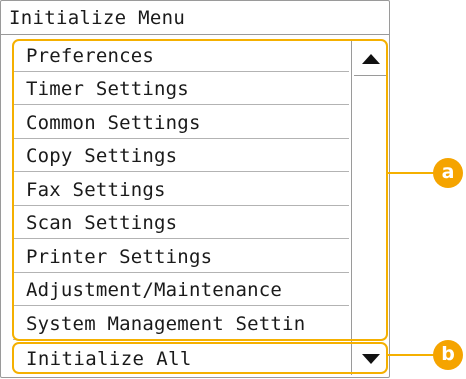  Describe the element at coordinates (181, 56) in the screenshot. I see `menu-item-preferences: Preferences` at that location.